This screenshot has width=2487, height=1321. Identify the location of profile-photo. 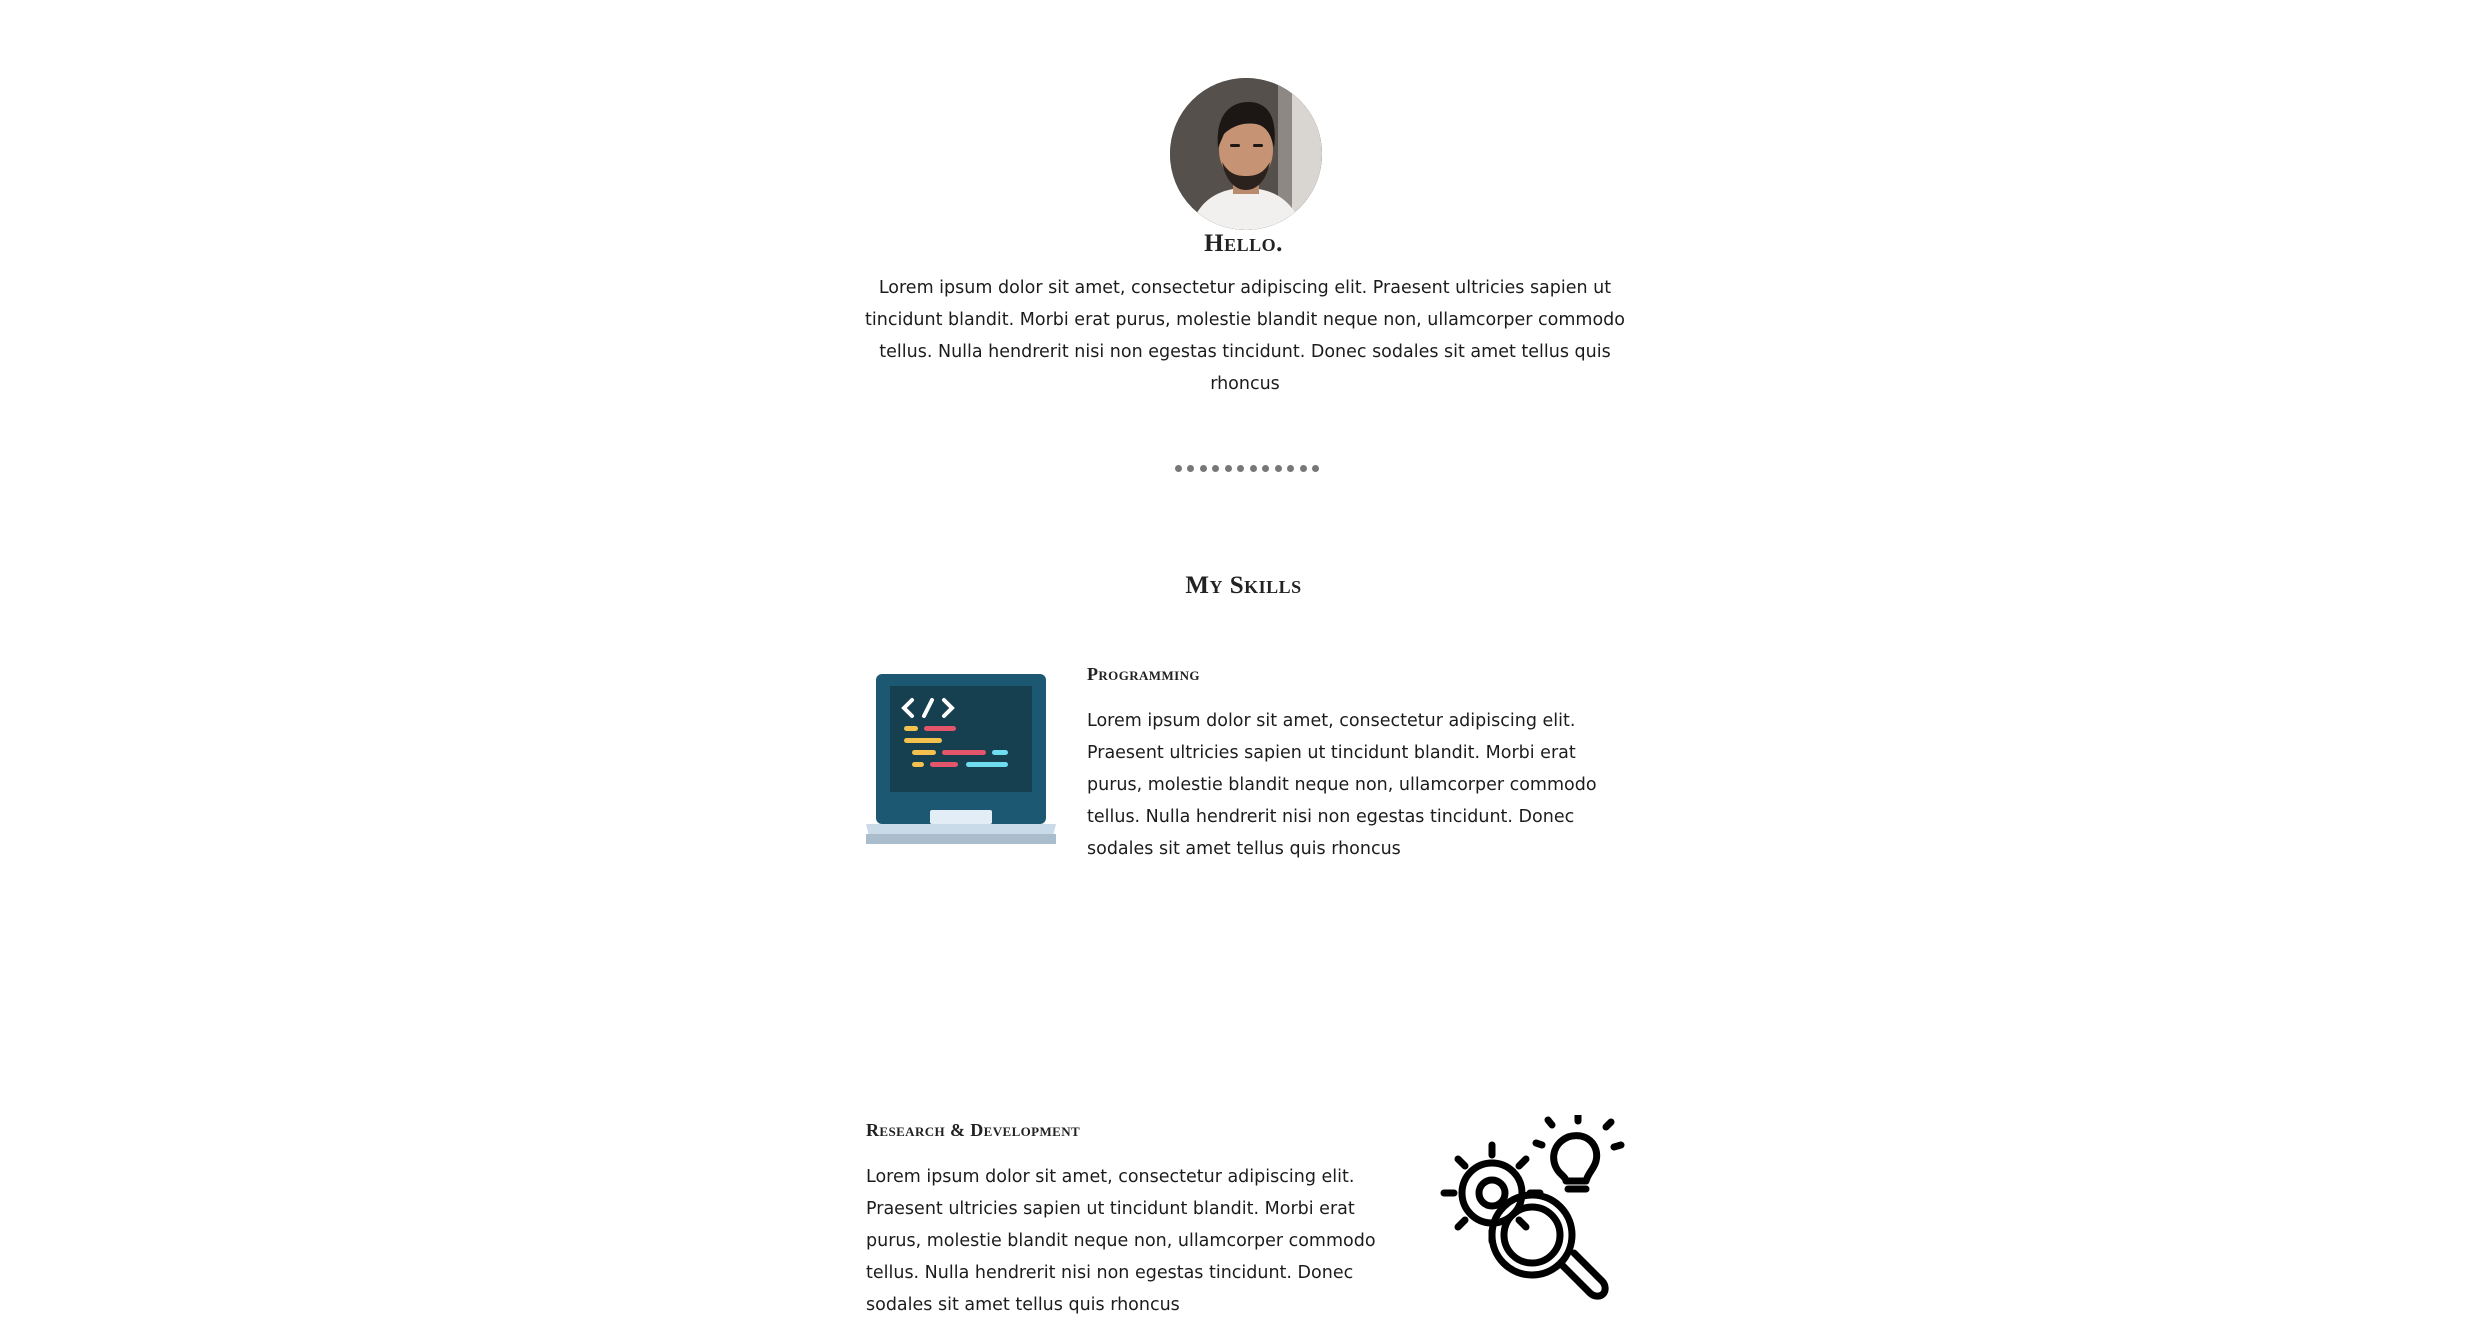
(1246, 154).